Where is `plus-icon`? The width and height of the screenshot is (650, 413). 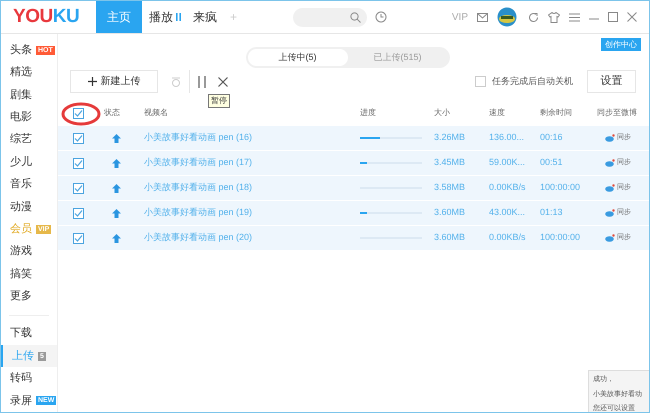
plus-icon is located at coordinates (92, 81).